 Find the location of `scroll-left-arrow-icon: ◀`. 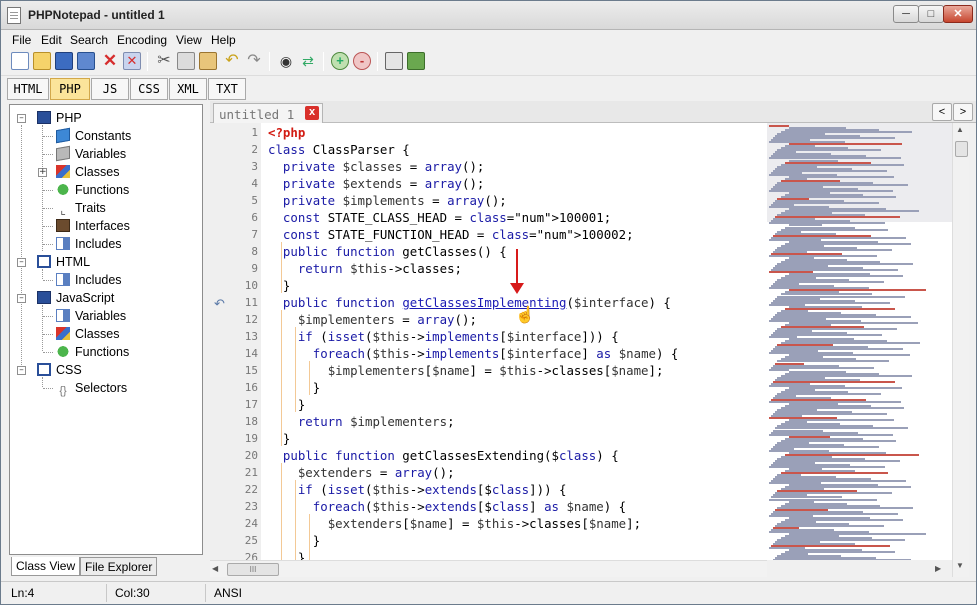

scroll-left-arrow-icon: ◀ is located at coordinates (215, 568).